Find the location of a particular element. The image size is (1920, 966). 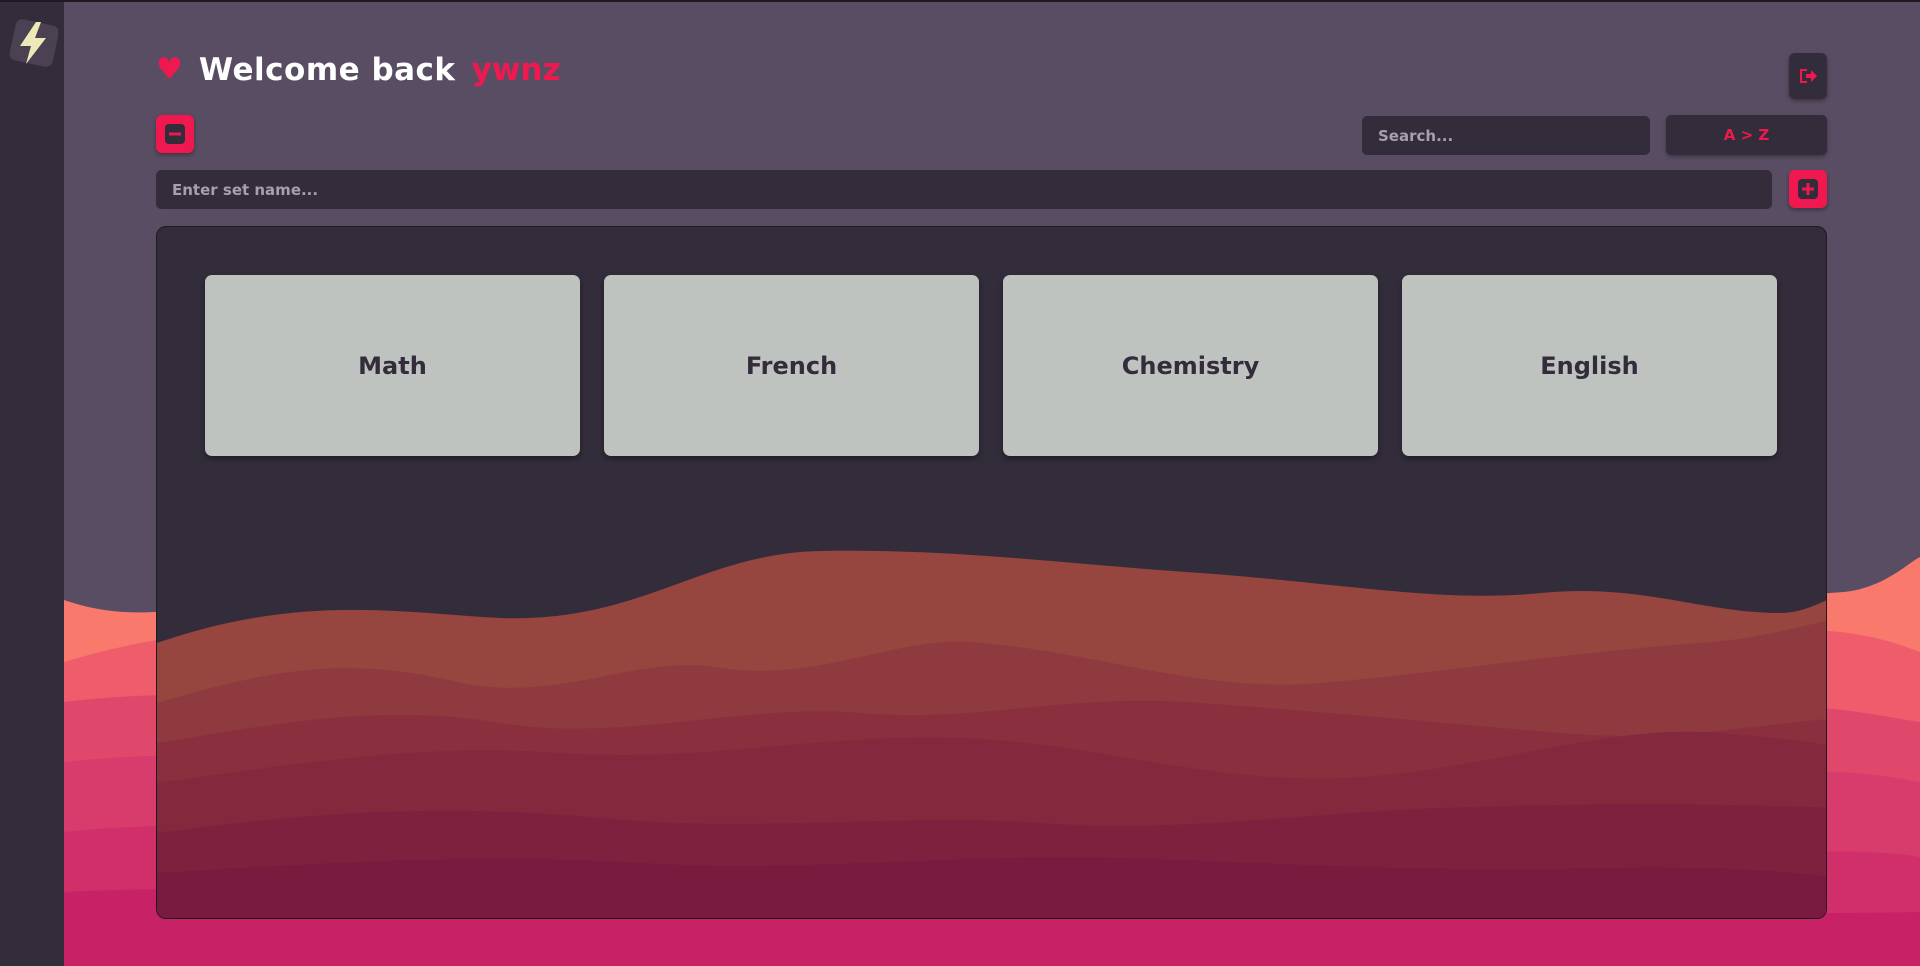

minus-icon is located at coordinates (175, 134).